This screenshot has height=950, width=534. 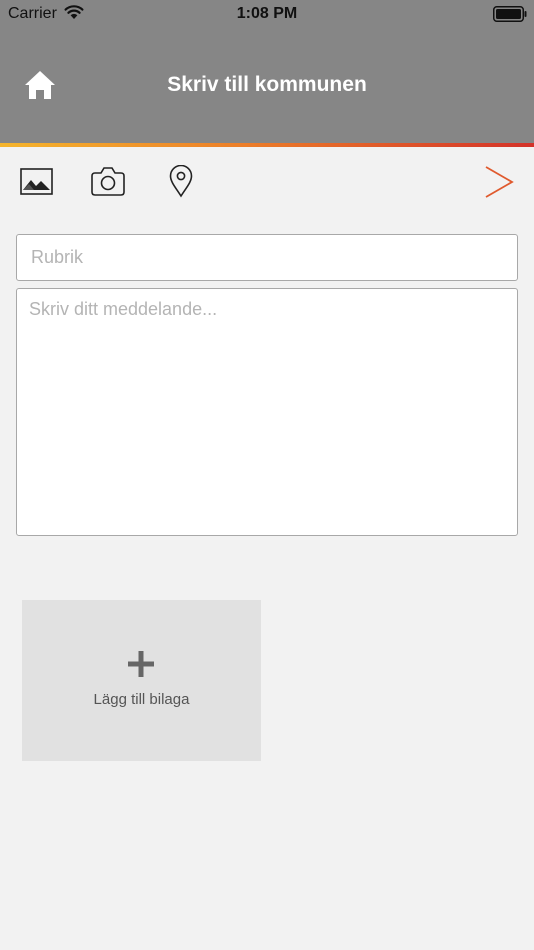 What do you see at coordinates (510, 14) in the screenshot?
I see `battery-icon` at bounding box center [510, 14].